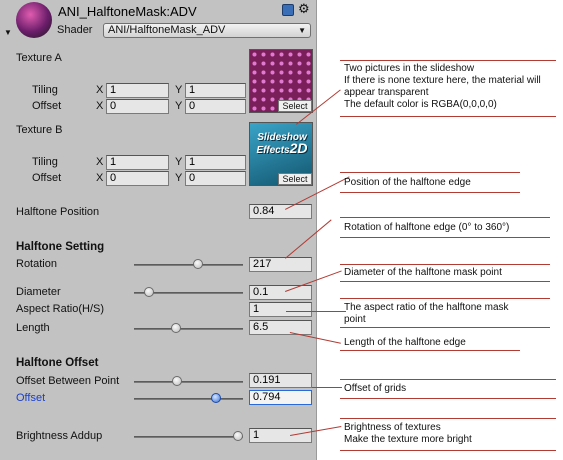 Image resolution: width=563 pixels, height=460 pixels. What do you see at coordinates (430, 172) in the screenshot?
I see `callout-line-position-top` at bounding box center [430, 172].